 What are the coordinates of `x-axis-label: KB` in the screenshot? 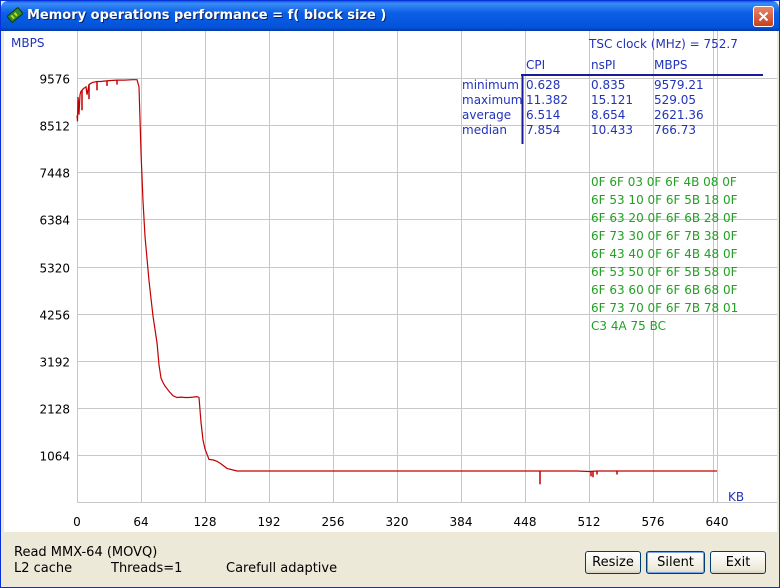 It's located at (736, 497).